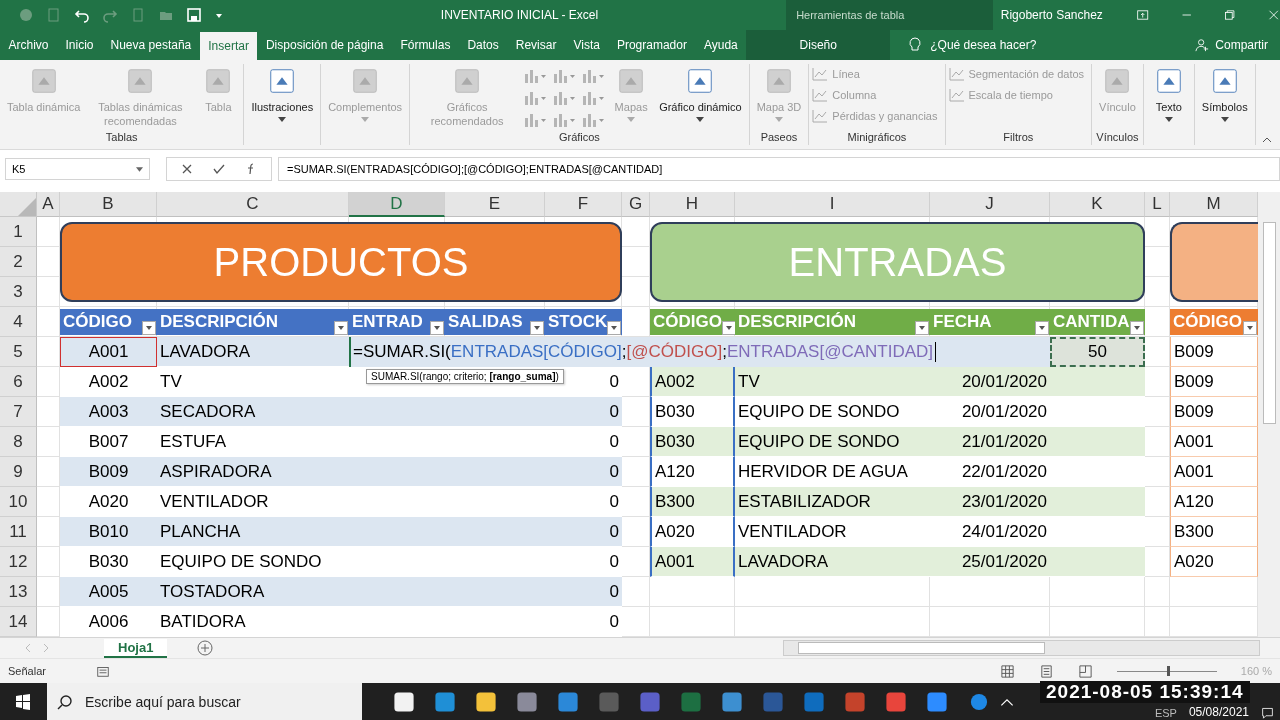 This screenshot has width=1280, height=720. I want to click on row-header: 10, so click(18, 502).